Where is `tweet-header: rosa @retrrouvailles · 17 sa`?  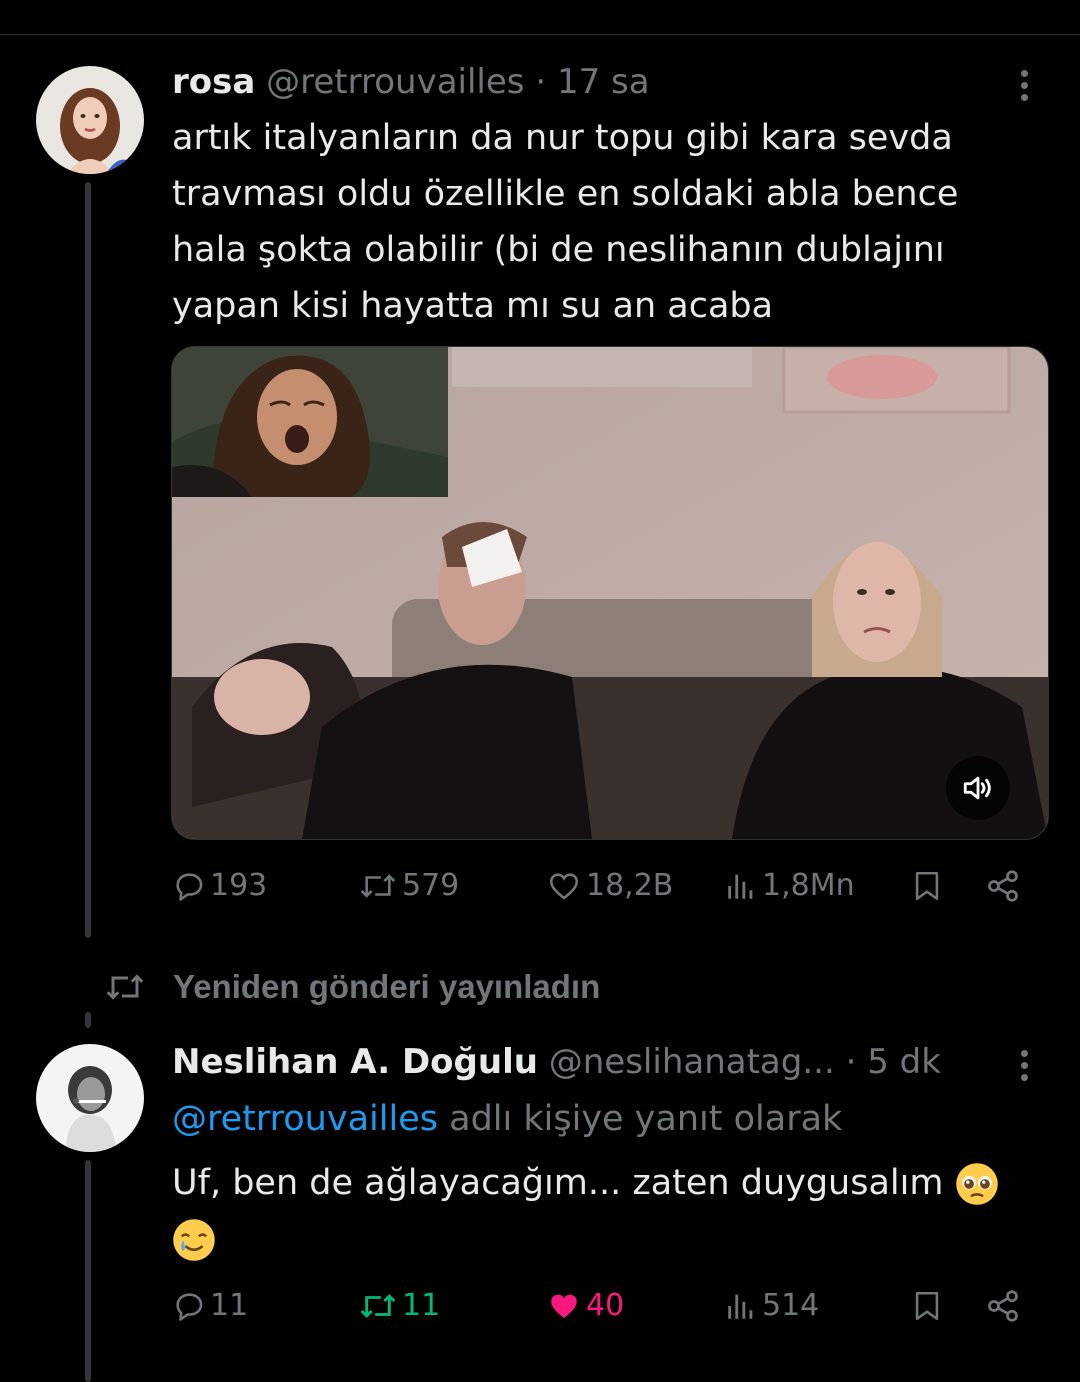 tweet-header: rosa @retrrouvailles · 17 sa is located at coordinates (411, 82).